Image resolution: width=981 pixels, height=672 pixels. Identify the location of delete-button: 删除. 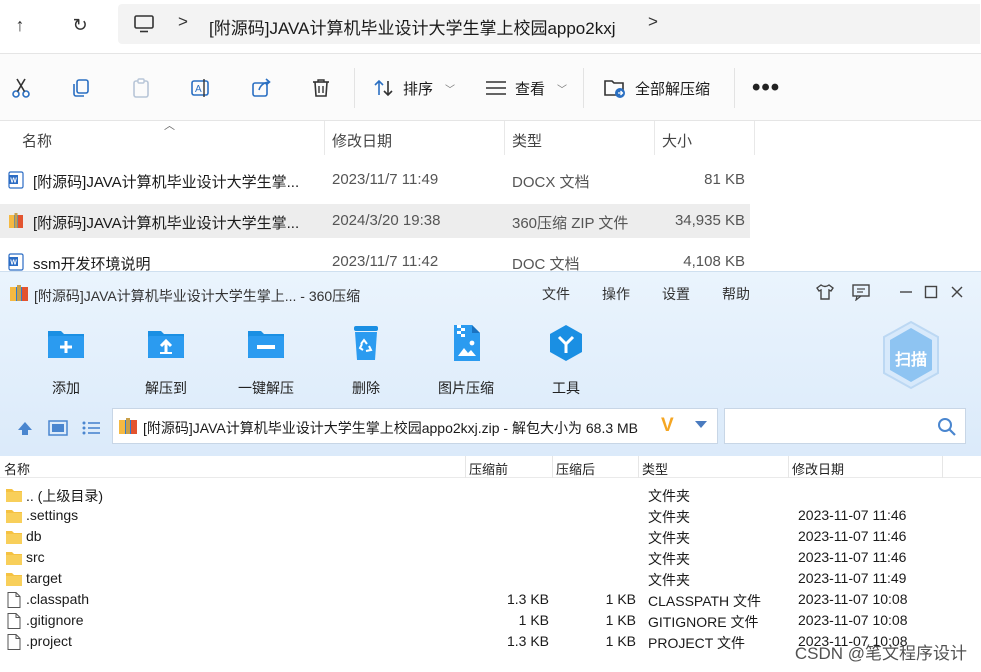
(366, 360).